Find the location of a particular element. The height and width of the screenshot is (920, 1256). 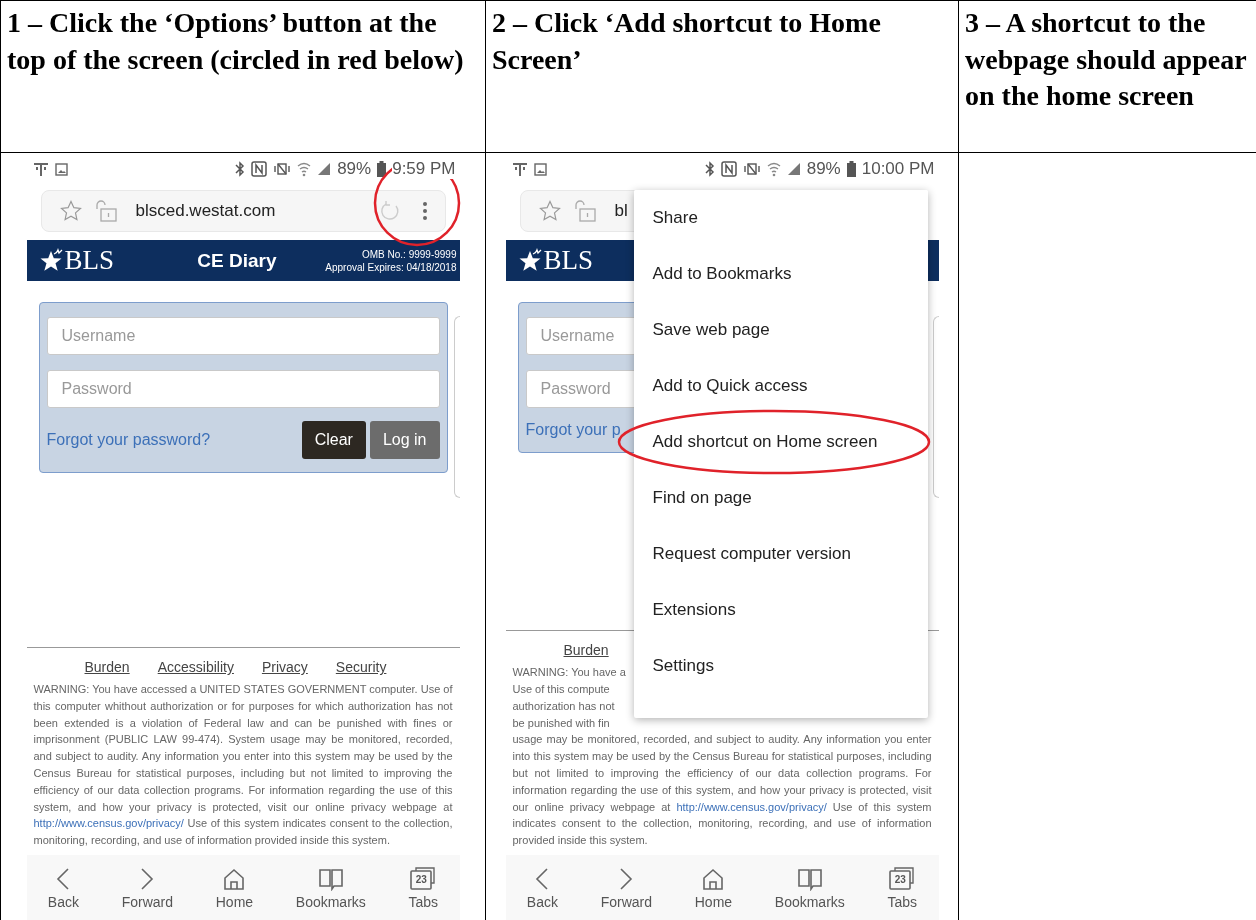

menu-item: Add to Bookmarks is located at coordinates (780, 274).